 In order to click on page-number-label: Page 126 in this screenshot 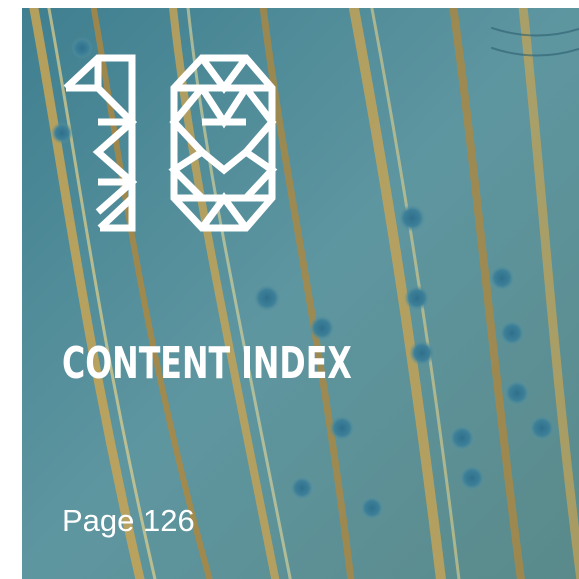, I will do `click(128, 520)`.